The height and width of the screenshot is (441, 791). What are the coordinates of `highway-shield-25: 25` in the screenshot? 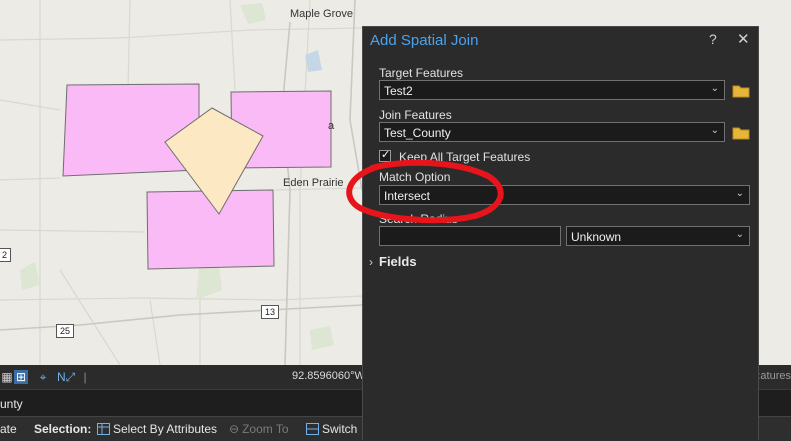 It's located at (65, 331).